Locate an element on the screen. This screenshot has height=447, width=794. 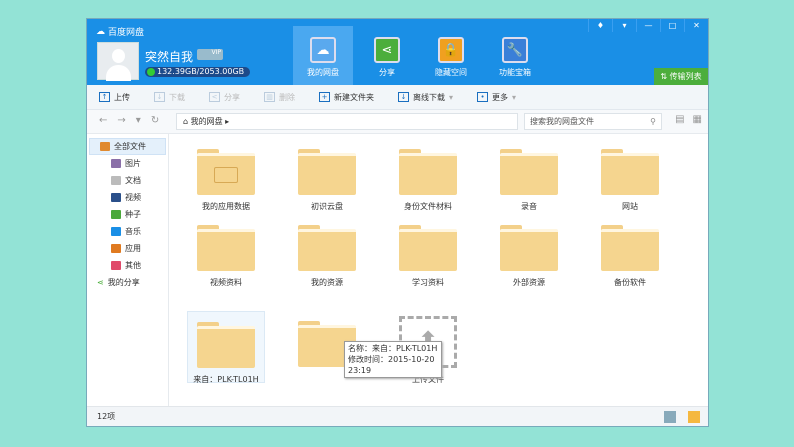
folder-item: 学习资料 is located at coordinates (428, 260).